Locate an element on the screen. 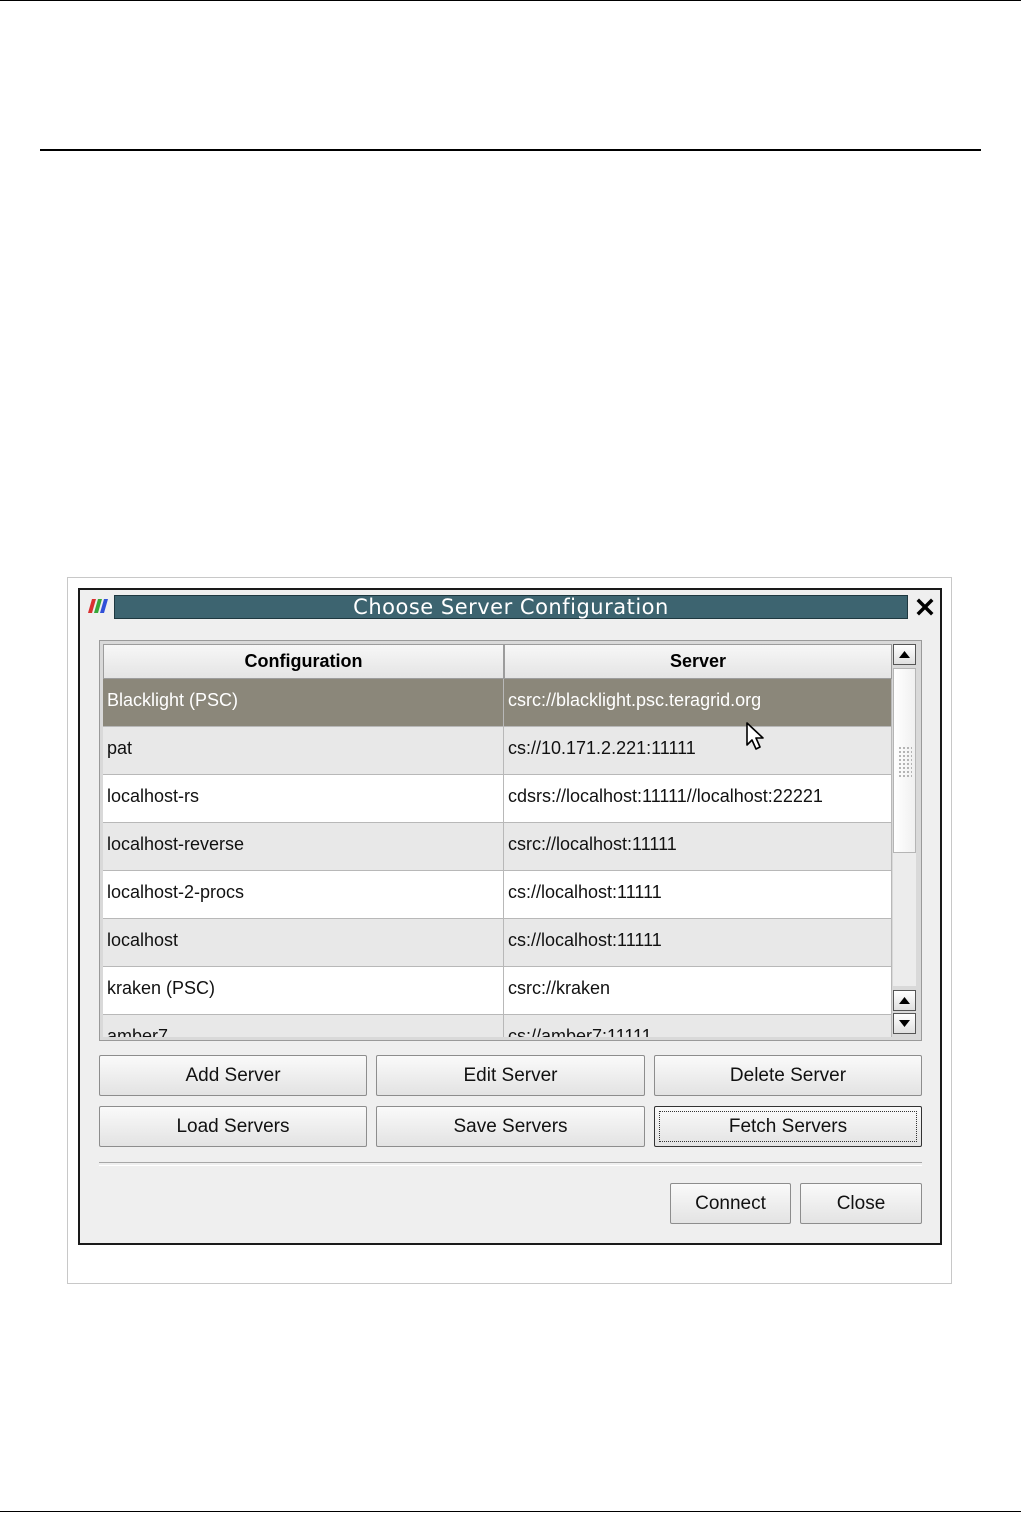  cell-configuration: localhost-reverse is located at coordinates (303, 847).